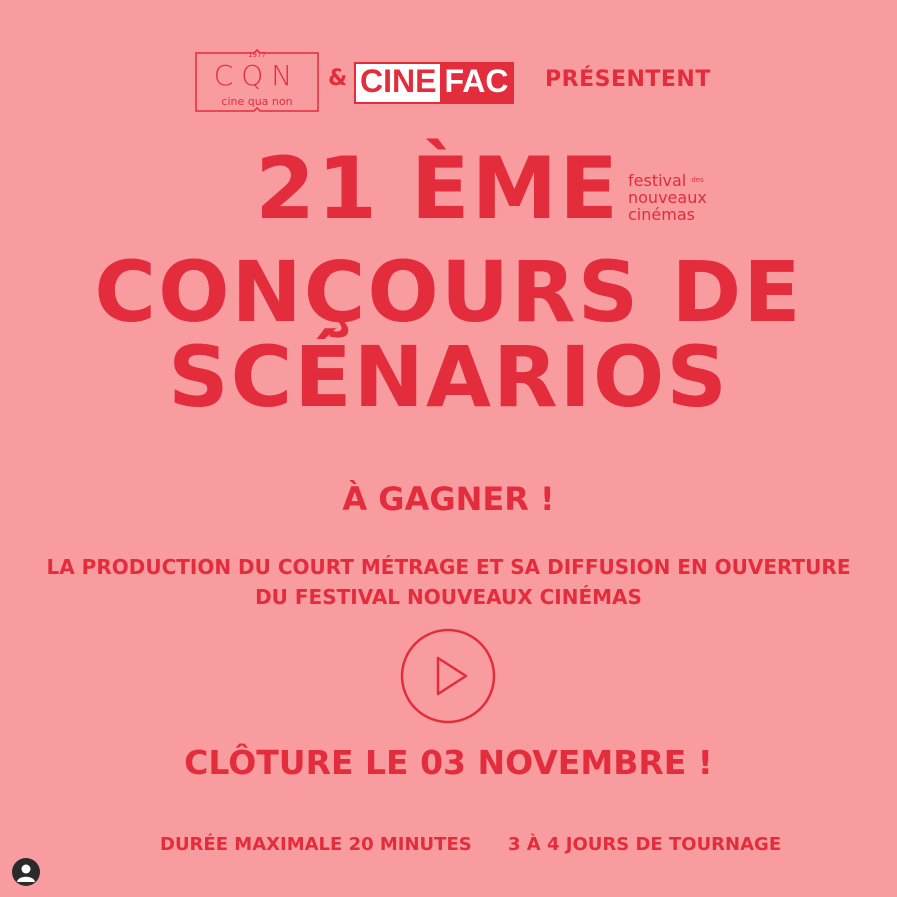  I want to click on ampersand: &, so click(338, 78).